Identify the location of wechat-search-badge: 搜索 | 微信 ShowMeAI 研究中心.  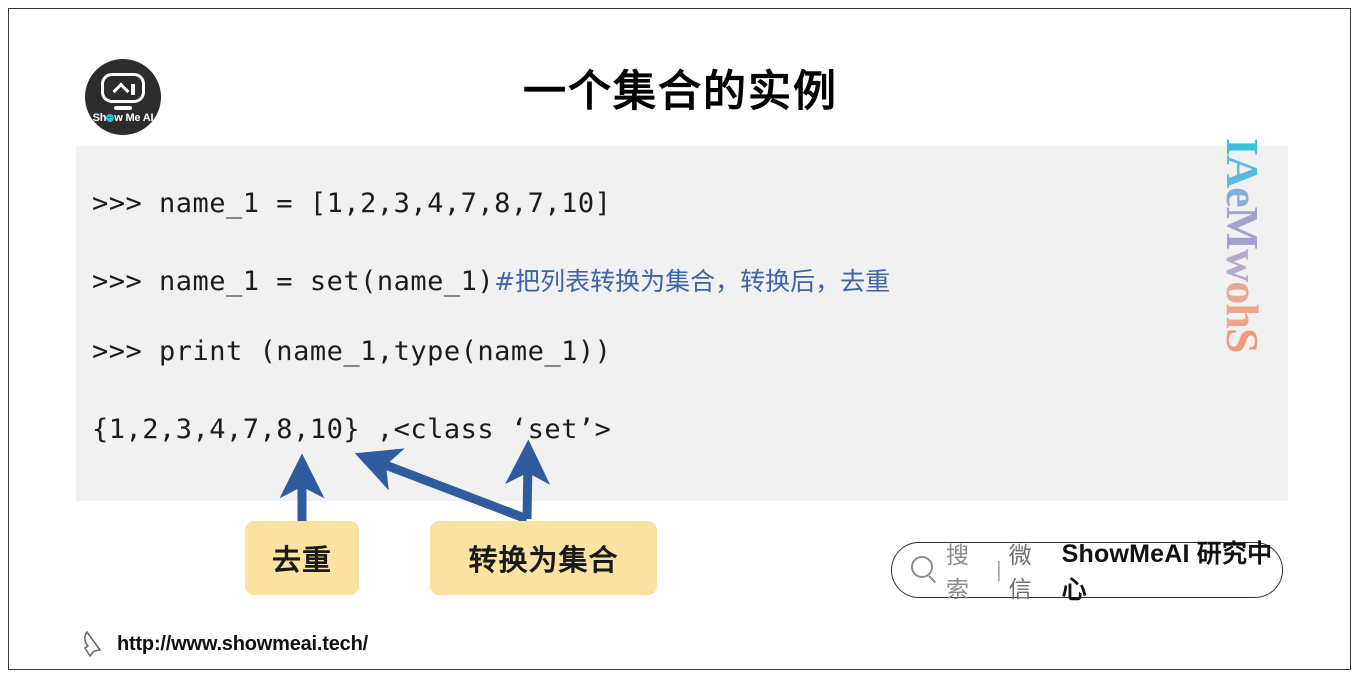
(1087, 572).